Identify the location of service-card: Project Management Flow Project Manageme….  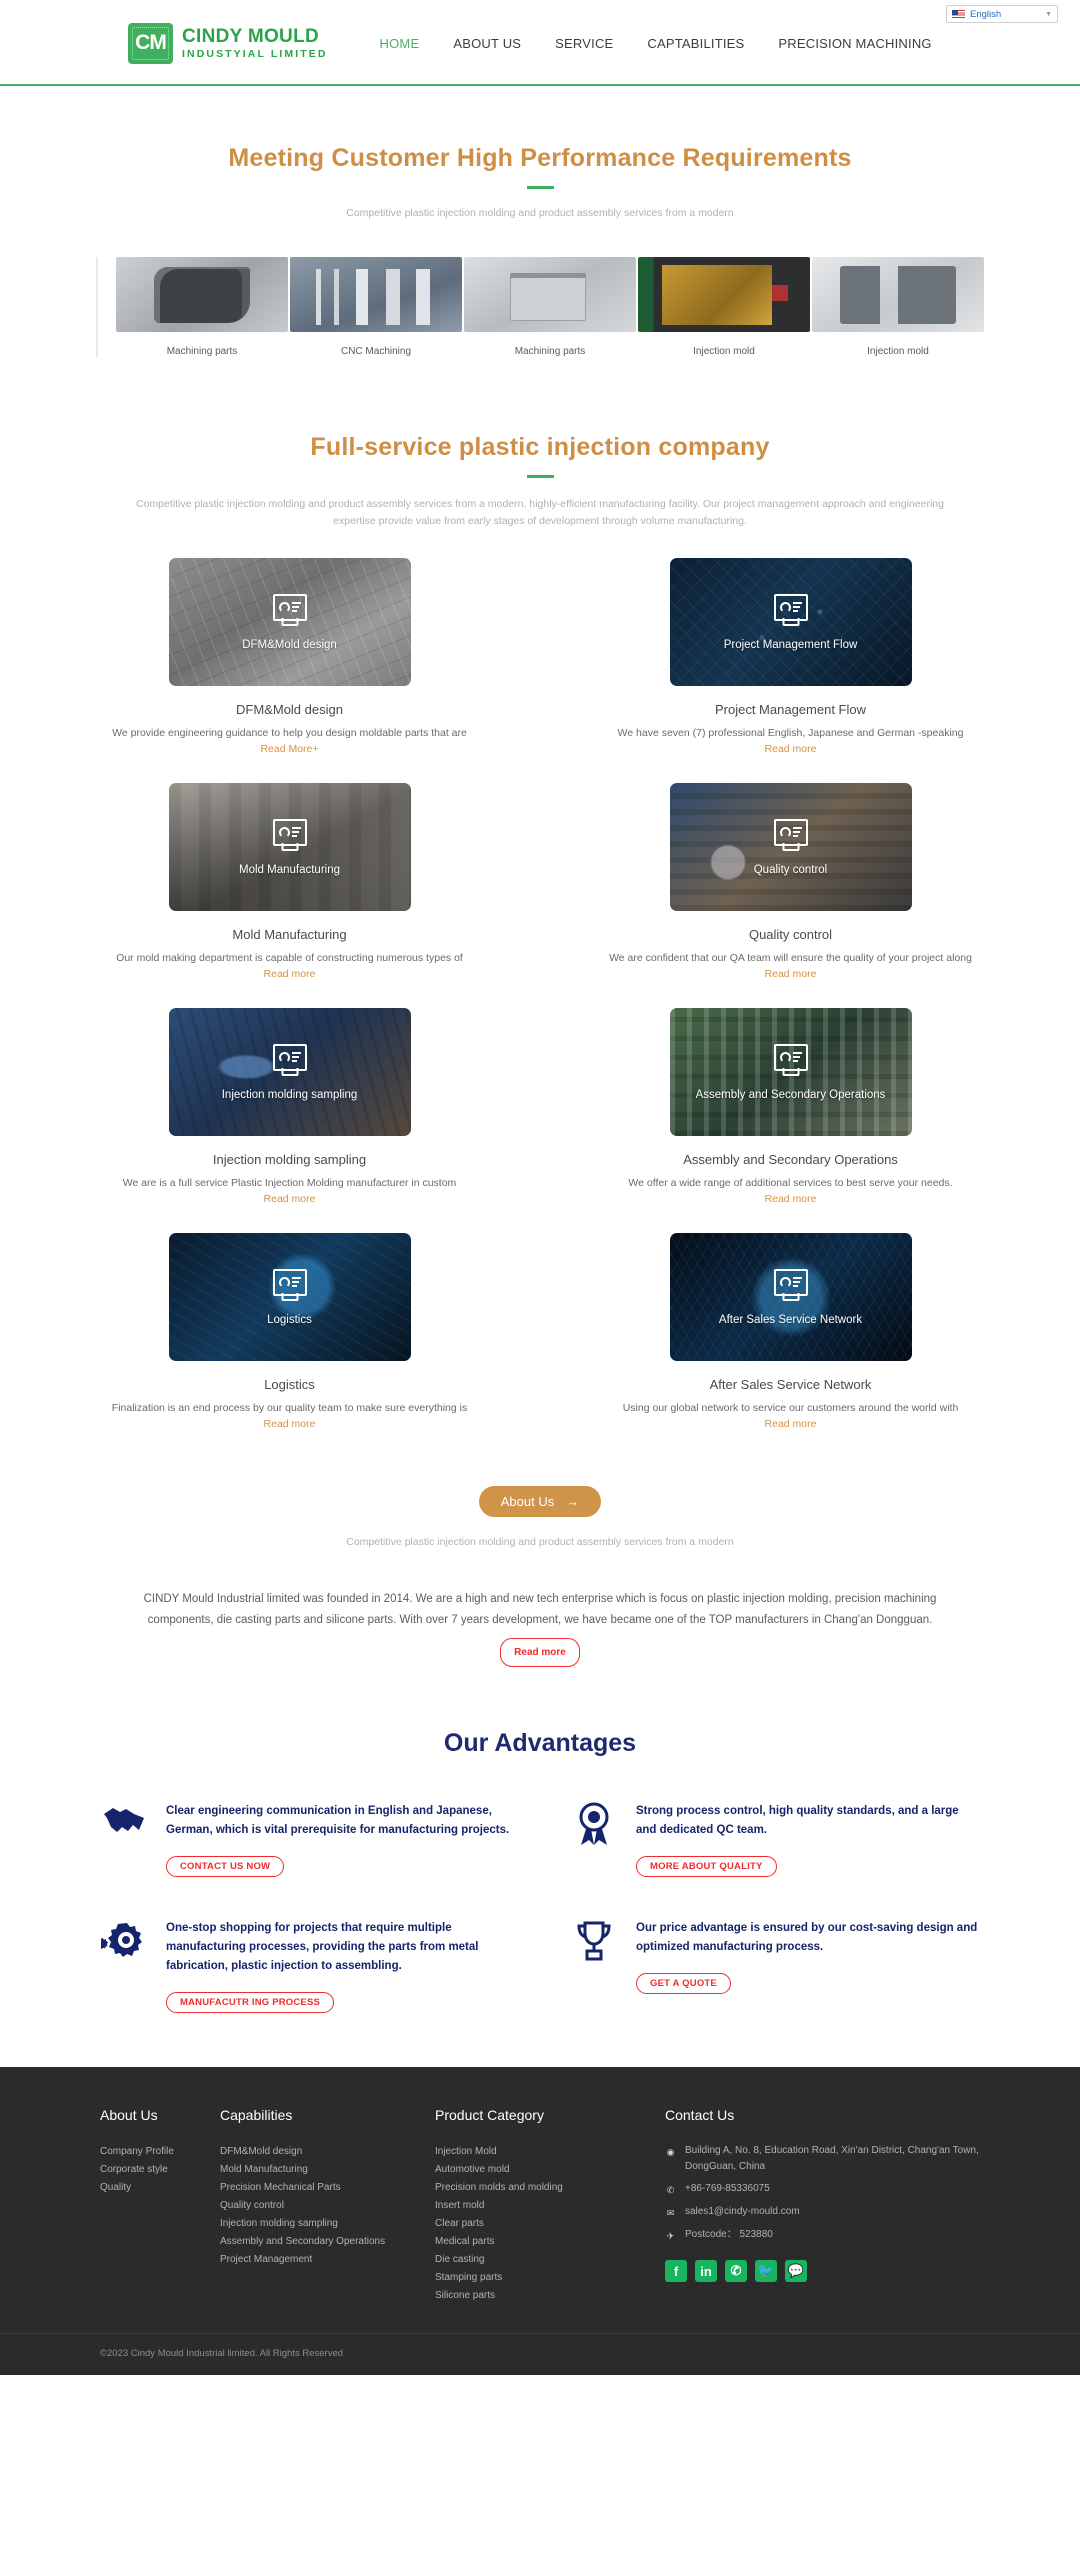
(790, 656).